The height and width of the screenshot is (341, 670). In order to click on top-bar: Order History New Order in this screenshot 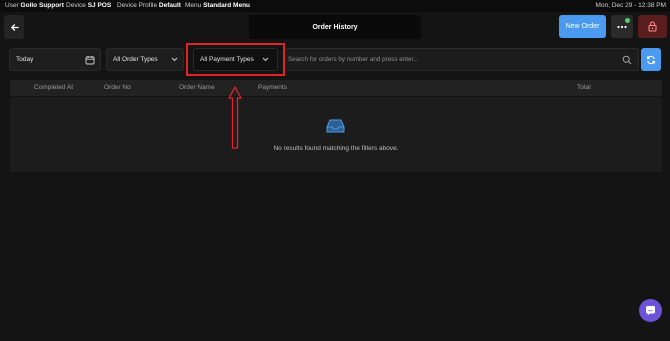, I will do `click(335, 27)`.